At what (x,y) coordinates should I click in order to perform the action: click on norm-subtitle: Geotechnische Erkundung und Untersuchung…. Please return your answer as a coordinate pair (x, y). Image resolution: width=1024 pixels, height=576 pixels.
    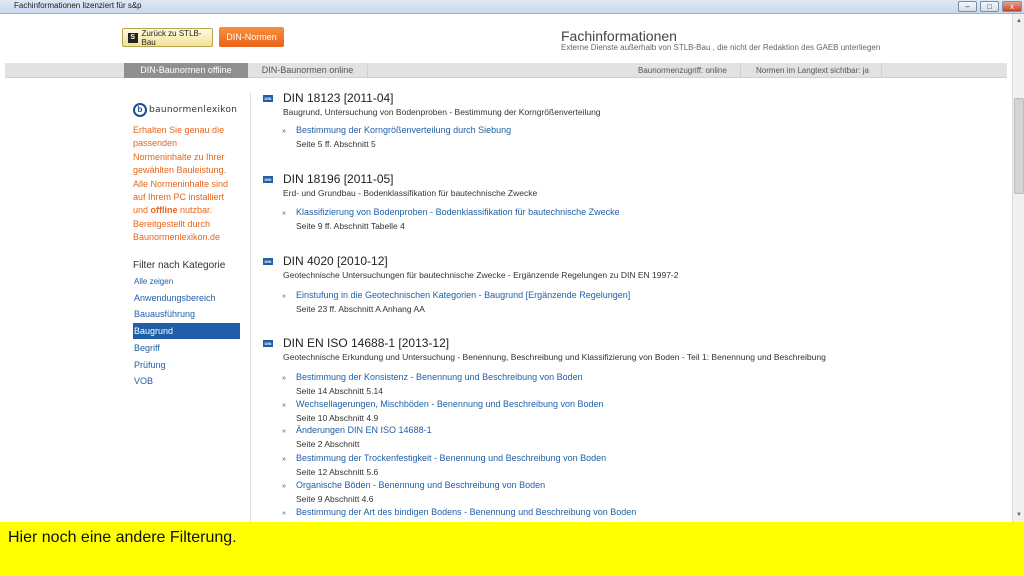
    Looking at the image, I should click on (554, 357).